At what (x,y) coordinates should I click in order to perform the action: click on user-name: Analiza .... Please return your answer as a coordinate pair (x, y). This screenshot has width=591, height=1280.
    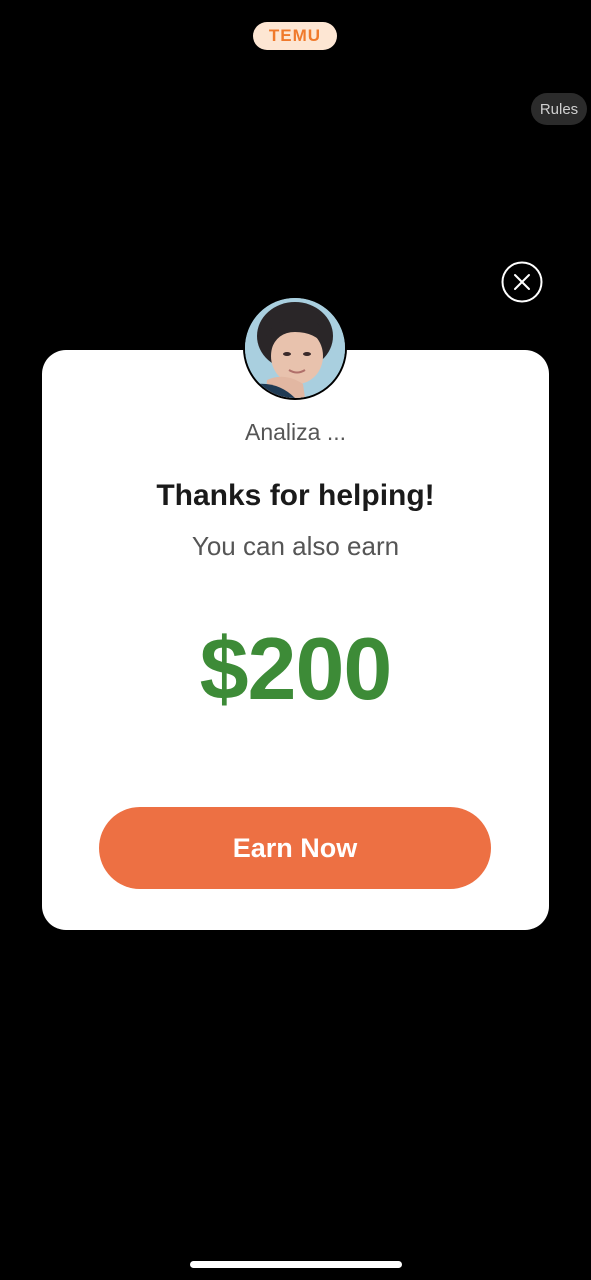
    Looking at the image, I should click on (295, 432).